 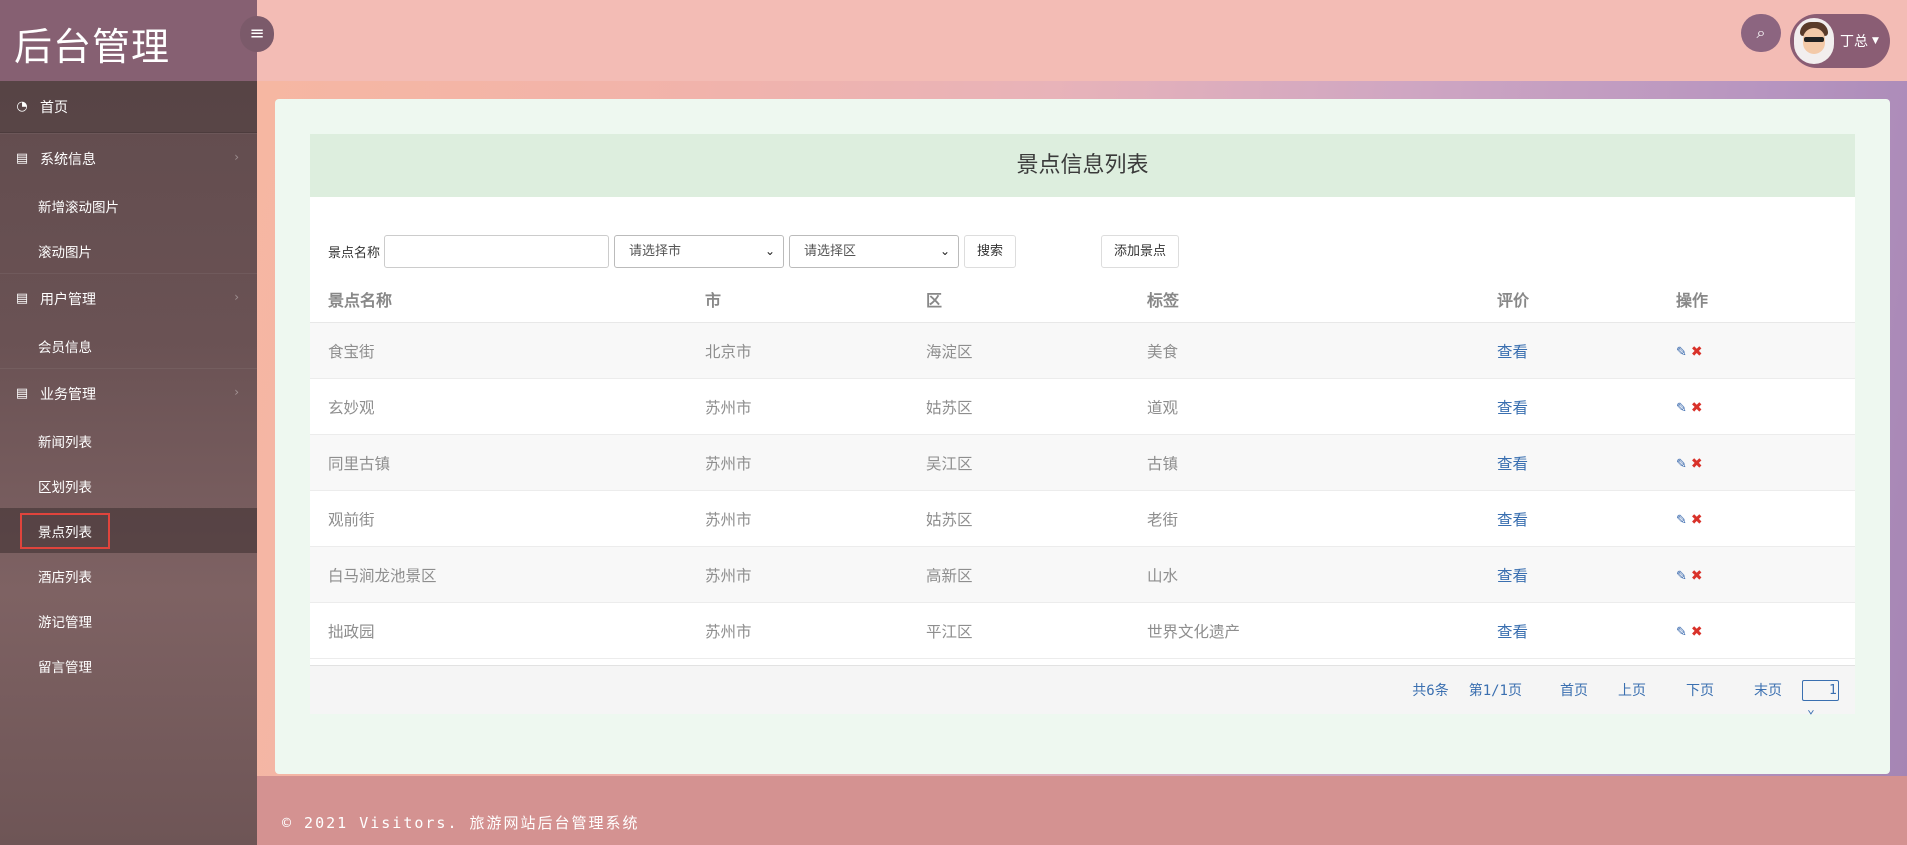 I want to click on add-scenic-button: 添加景点, so click(x=1140, y=251).